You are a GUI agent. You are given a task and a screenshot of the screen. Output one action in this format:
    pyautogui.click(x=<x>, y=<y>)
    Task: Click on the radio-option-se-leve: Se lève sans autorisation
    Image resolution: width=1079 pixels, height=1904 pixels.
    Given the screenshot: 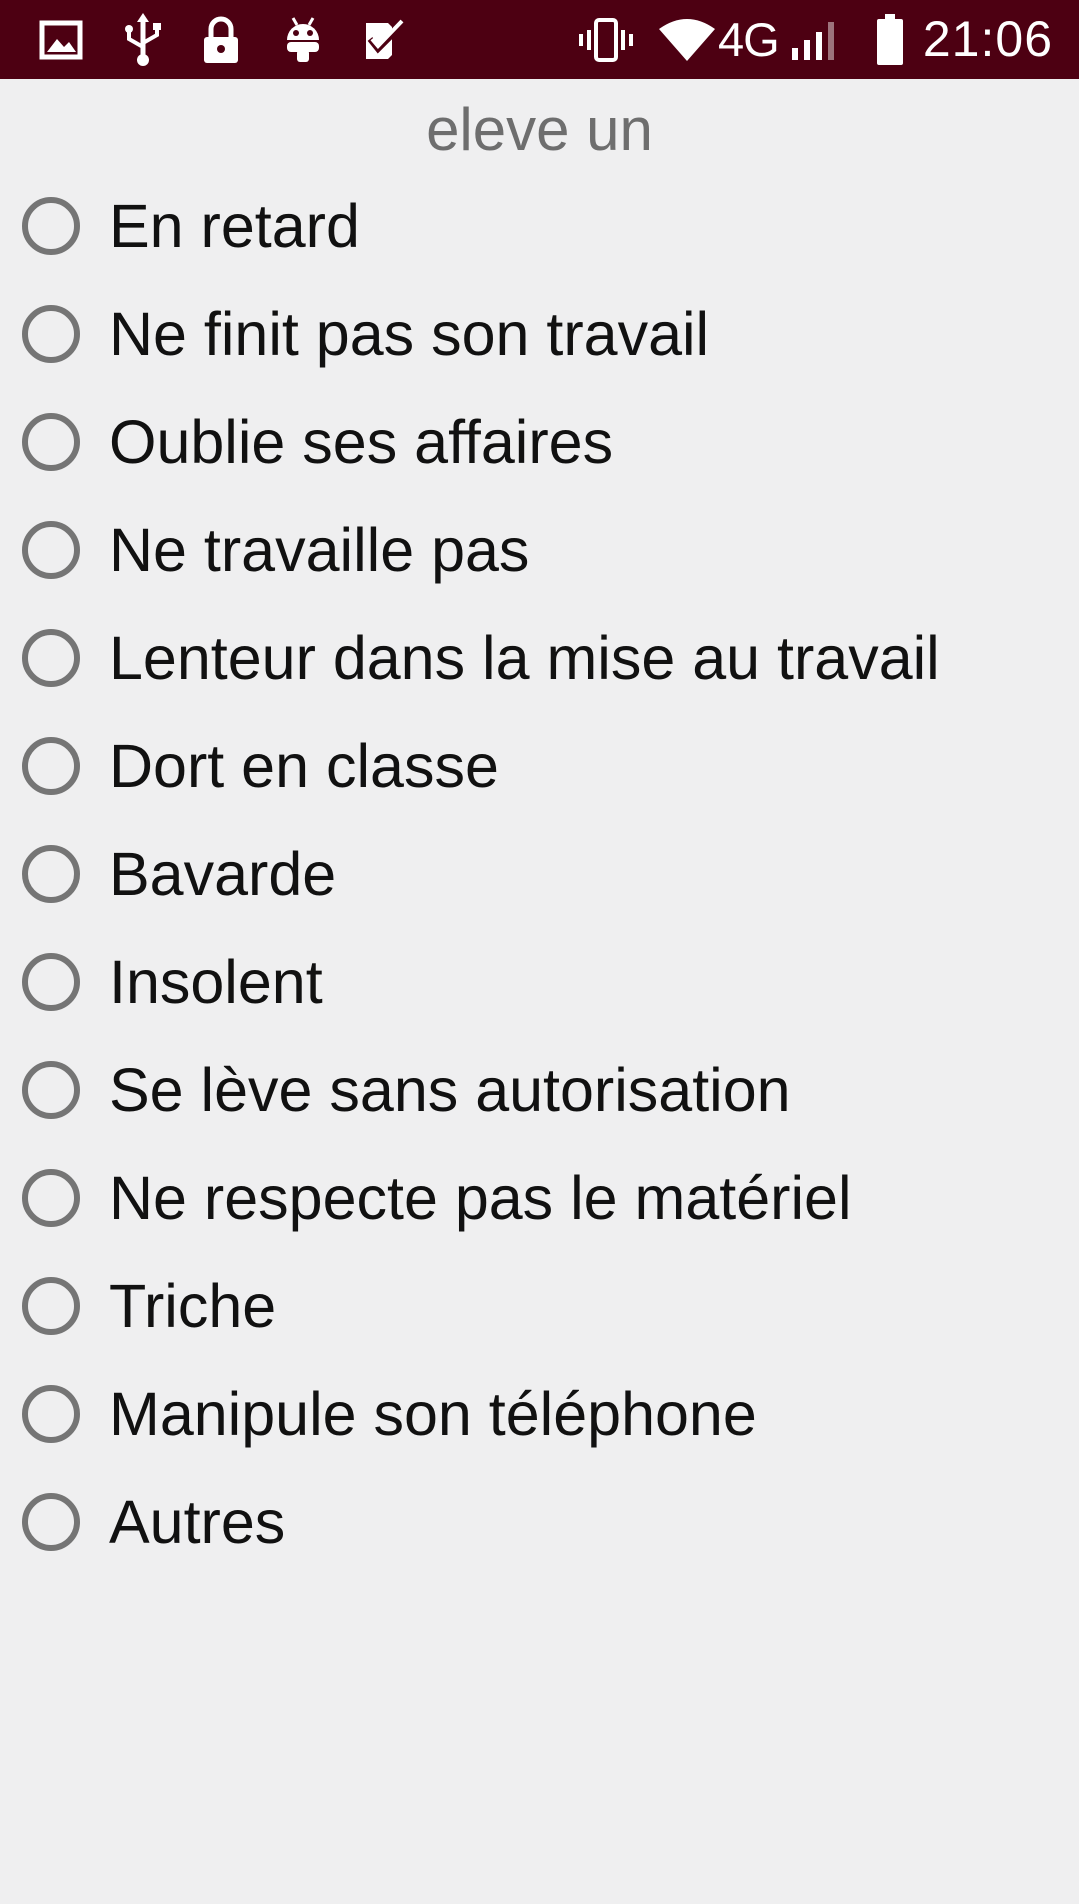 What is the action you would take?
    pyautogui.click(x=539, y=1090)
    